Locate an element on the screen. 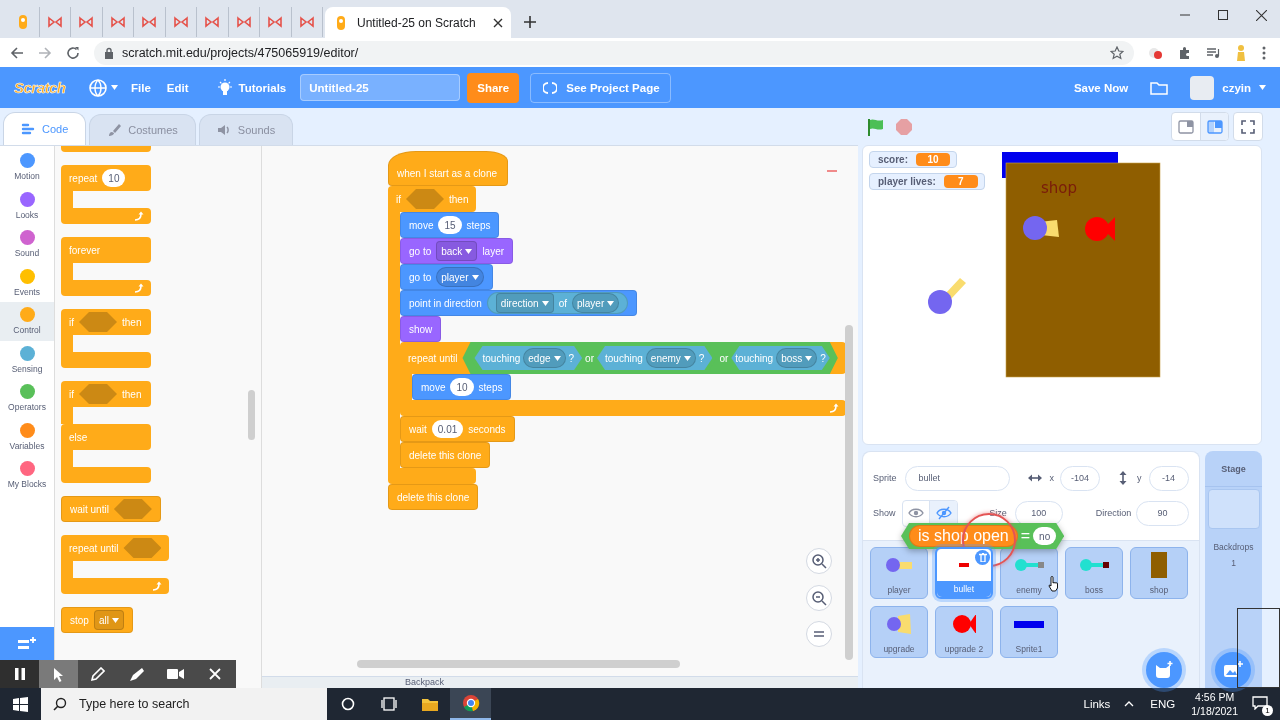 Image resolution: width=1280 pixels, height=720 pixels. c-block: repeat 10 is located at coordinates (106, 194).